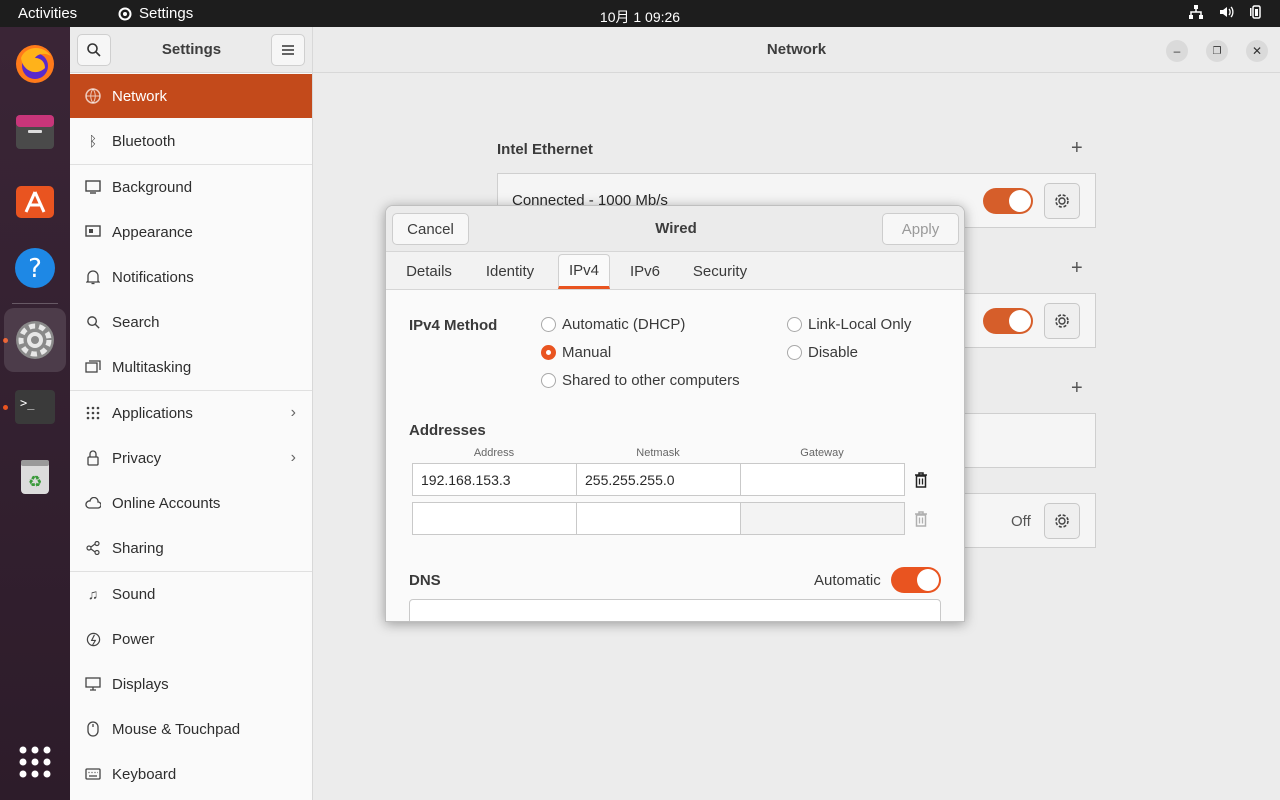  Describe the element at coordinates (860, 324) in the screenshot. I see `radio-label: Link-Local Only` at that location.